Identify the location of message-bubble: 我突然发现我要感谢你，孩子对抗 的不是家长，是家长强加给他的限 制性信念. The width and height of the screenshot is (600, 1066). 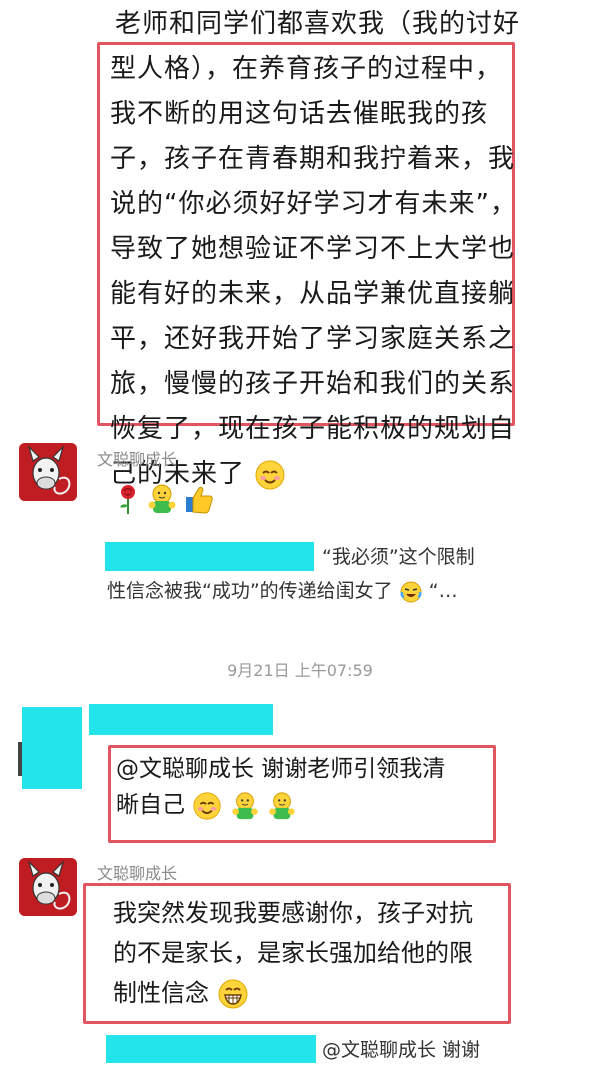
(293, 953).